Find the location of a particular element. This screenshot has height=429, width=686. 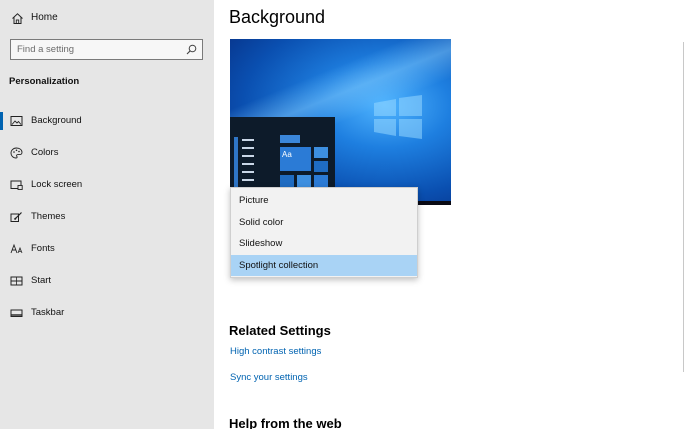

option-label: Picture is located at coordinates (254, 200).